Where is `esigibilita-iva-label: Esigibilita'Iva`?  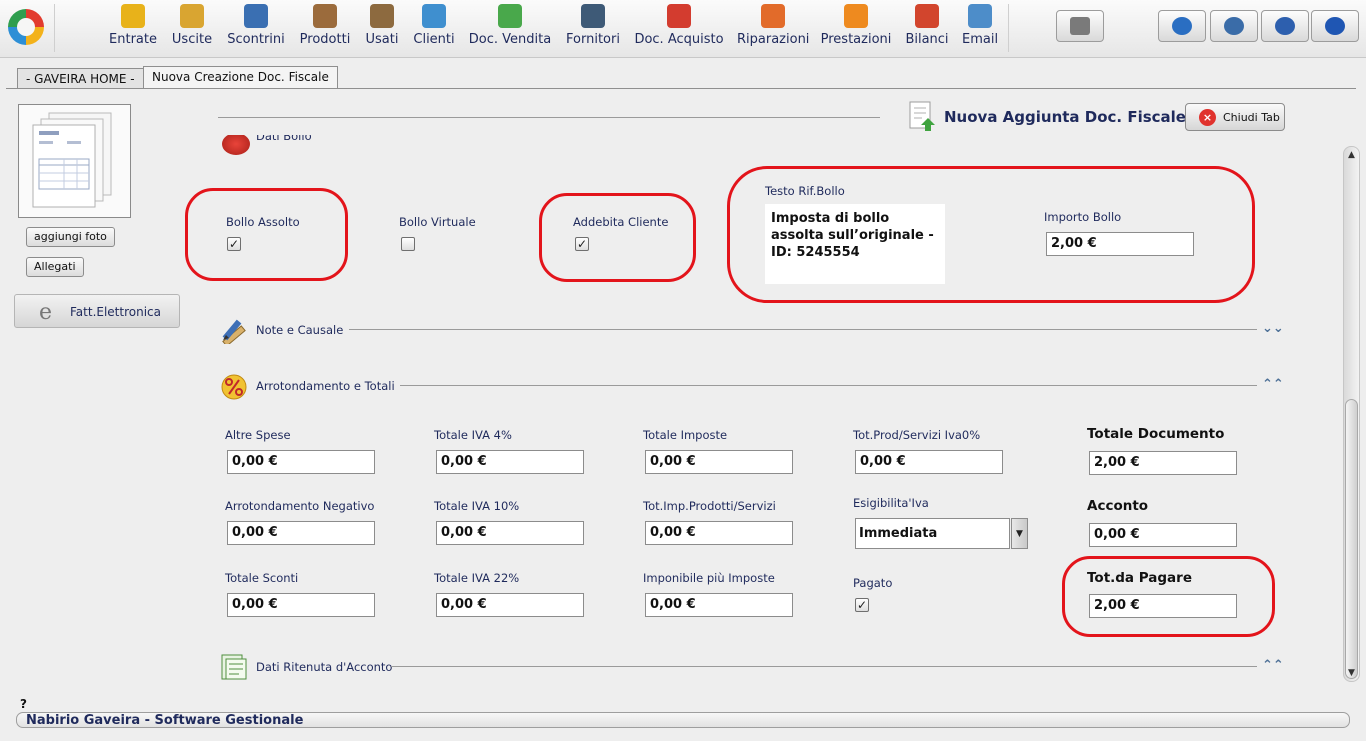
esigibilita-iva-label: Esigibilita'Iva is located at coordinates (891, 503).